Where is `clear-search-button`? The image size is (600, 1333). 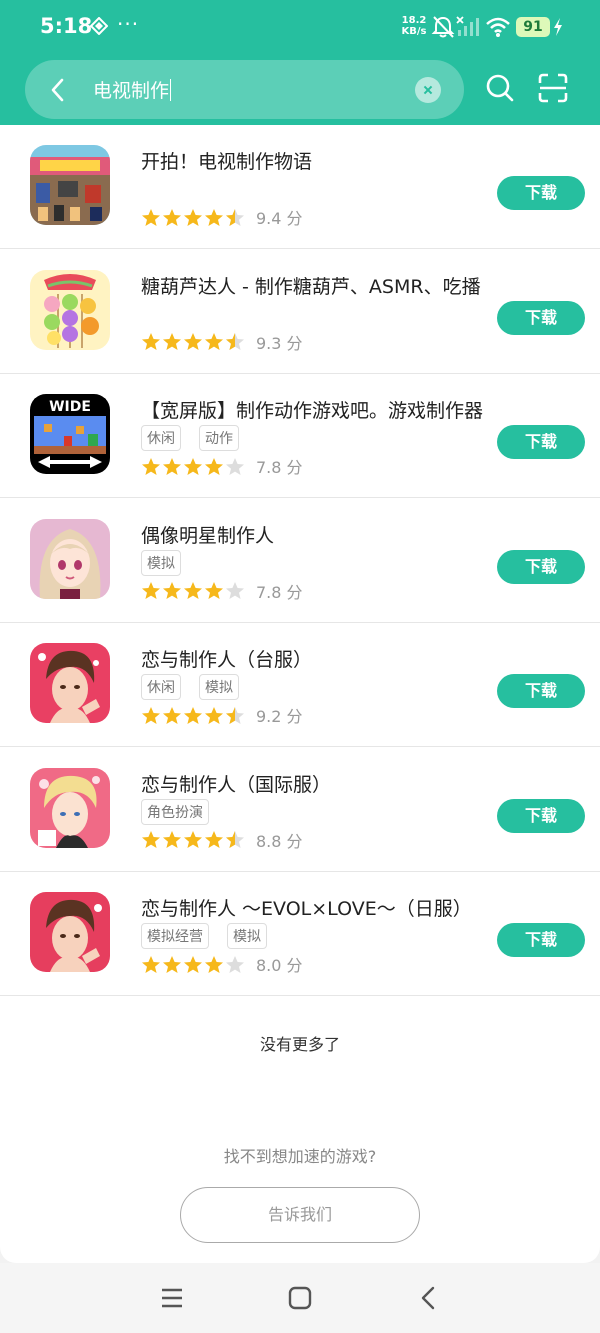 clear-search-button is located at coordinates (428, 90).